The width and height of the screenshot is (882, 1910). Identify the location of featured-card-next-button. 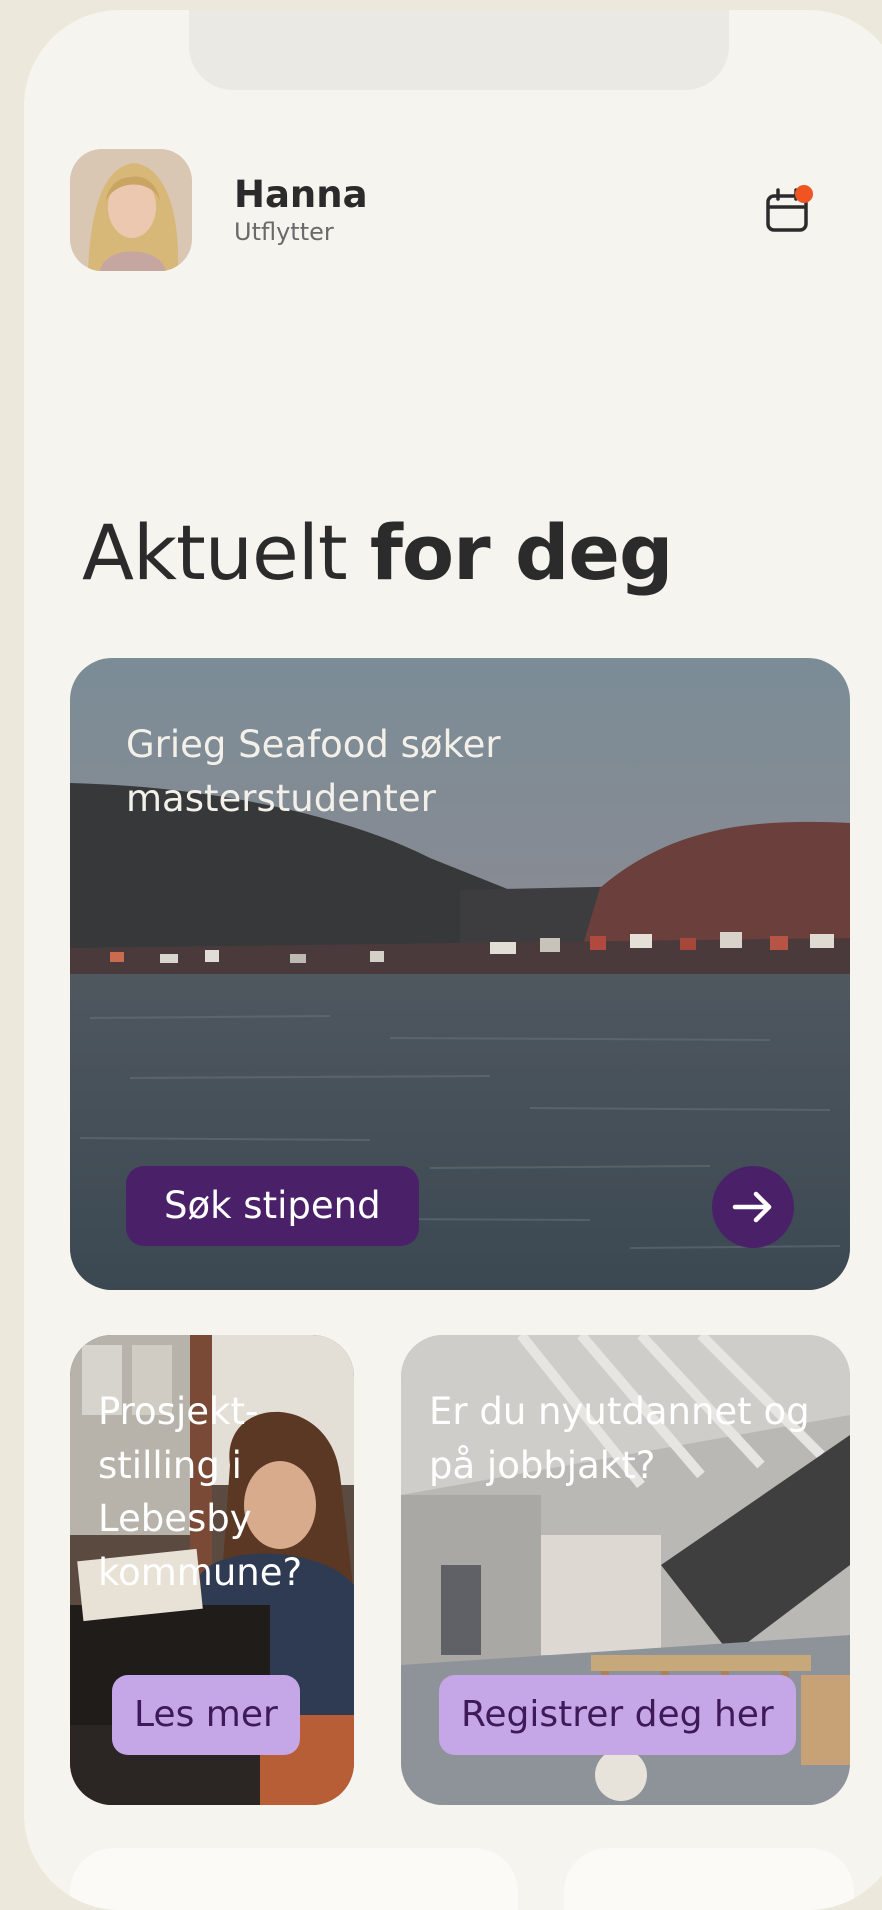
(753, 1207).